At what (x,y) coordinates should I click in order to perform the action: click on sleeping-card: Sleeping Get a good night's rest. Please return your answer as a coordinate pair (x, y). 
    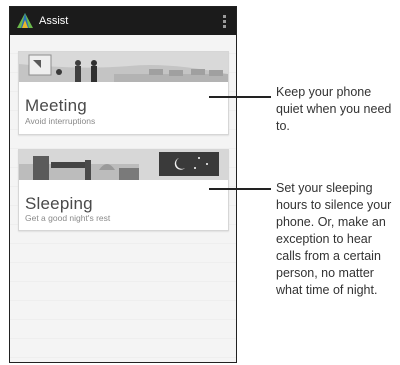
    Looking at the image, I should click on (123, 190).